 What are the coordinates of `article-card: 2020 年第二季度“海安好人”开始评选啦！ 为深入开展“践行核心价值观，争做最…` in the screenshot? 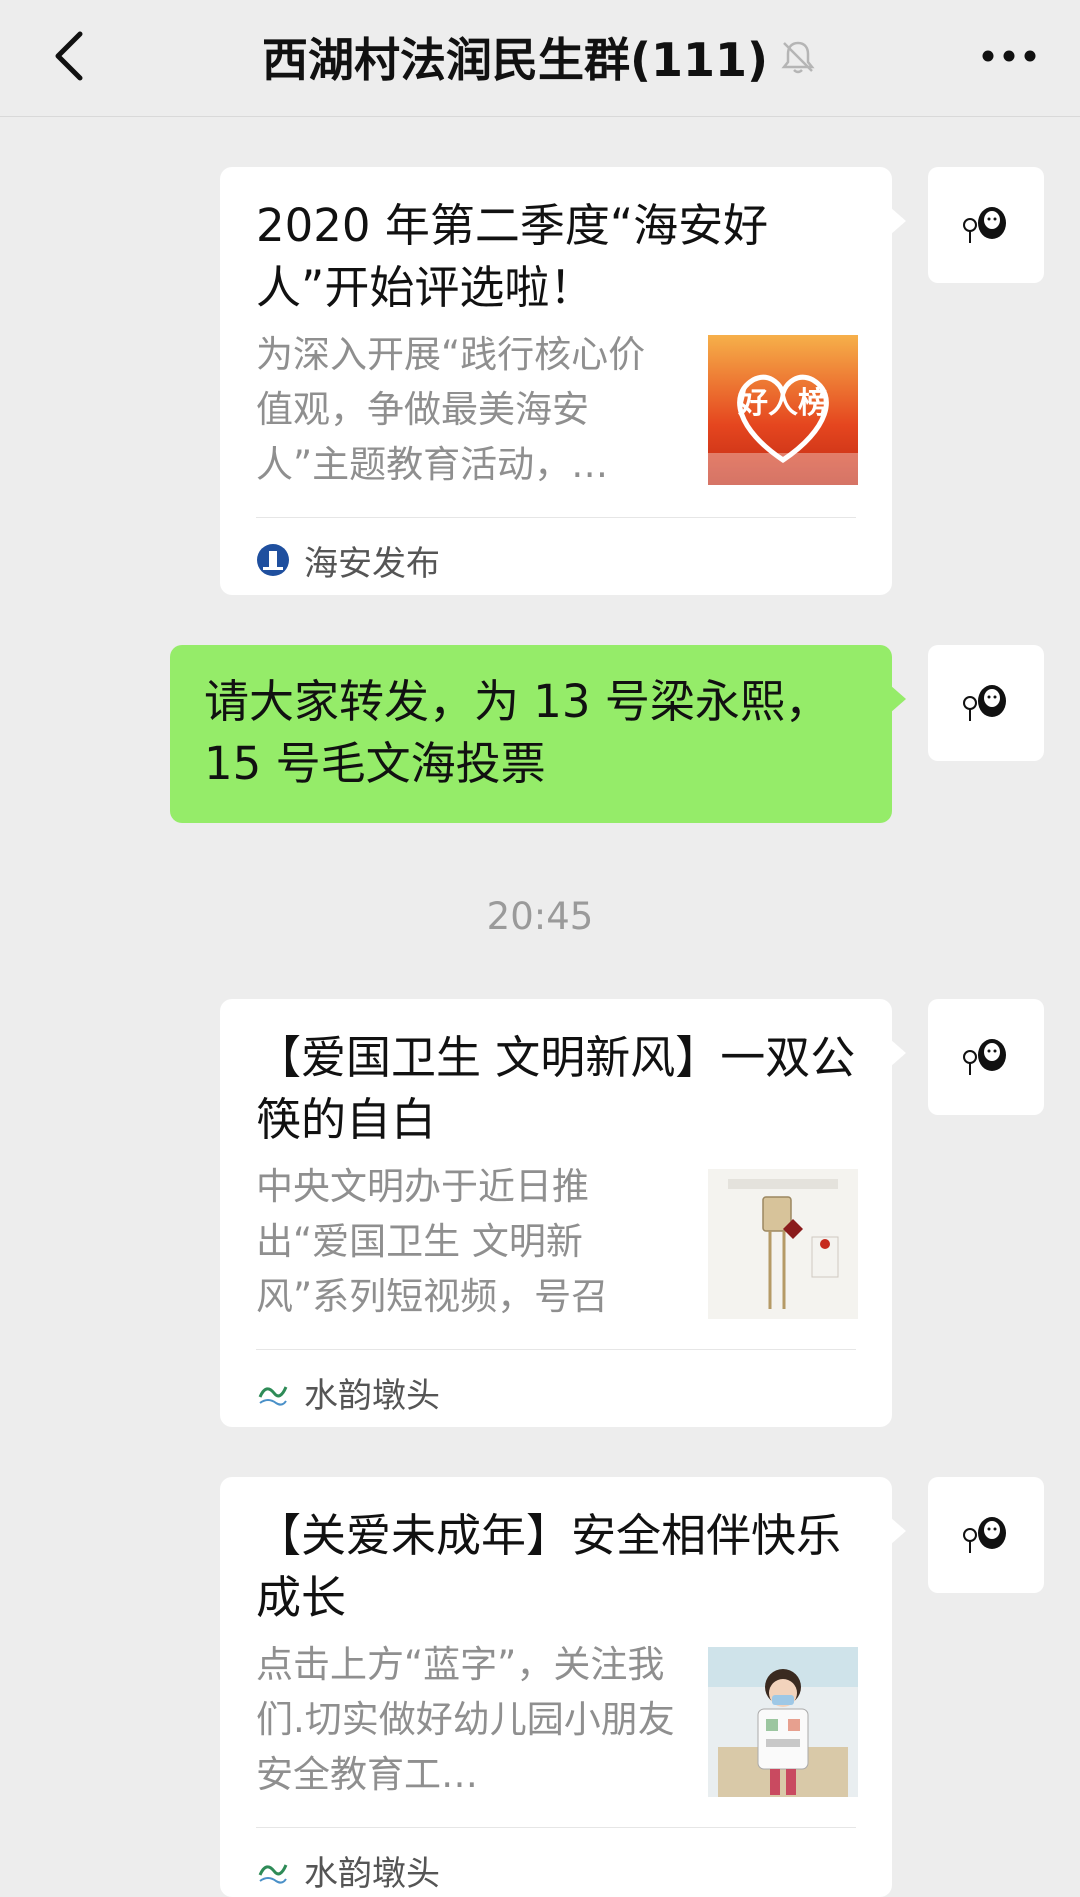 It's located at (563, 381).